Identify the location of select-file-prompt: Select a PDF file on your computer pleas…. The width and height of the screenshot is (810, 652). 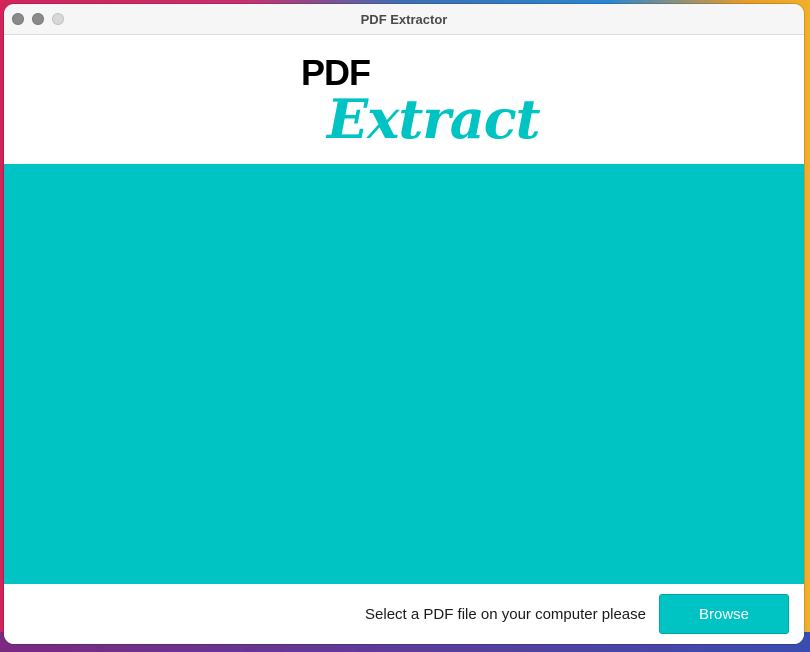
(505, 614).